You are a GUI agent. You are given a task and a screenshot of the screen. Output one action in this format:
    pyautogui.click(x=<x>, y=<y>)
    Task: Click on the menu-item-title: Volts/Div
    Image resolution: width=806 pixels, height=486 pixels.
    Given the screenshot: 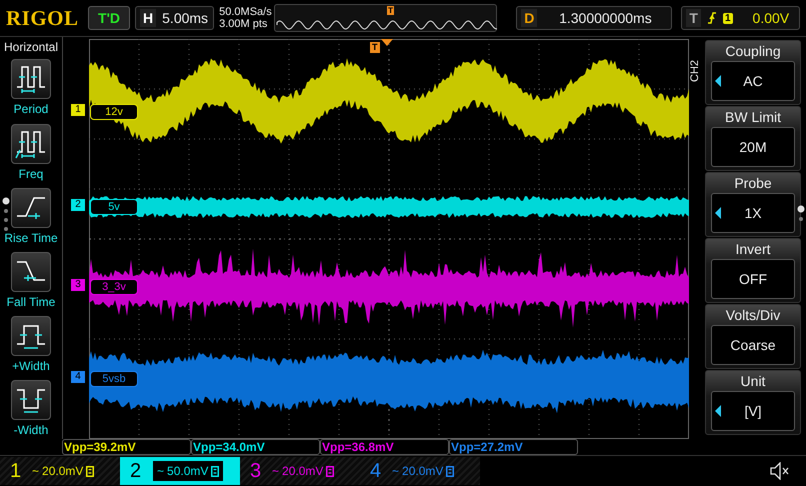 What is the action you would take?
    pyautogui.click(x=753, y=316)
    